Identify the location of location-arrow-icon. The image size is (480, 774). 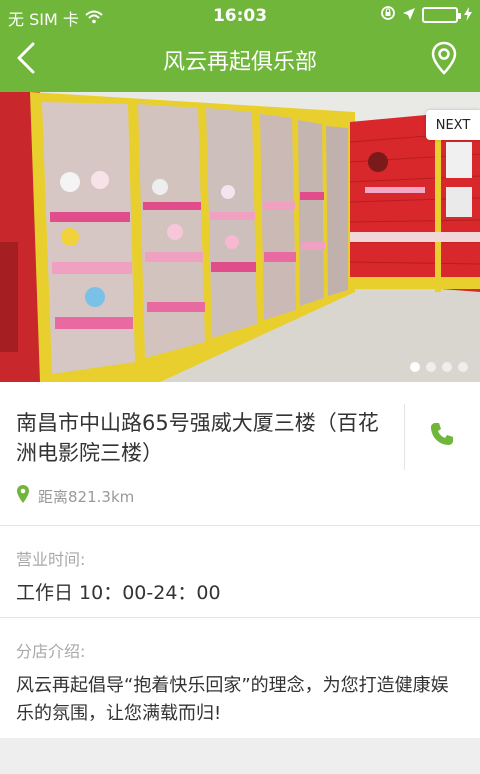
(409, 15).